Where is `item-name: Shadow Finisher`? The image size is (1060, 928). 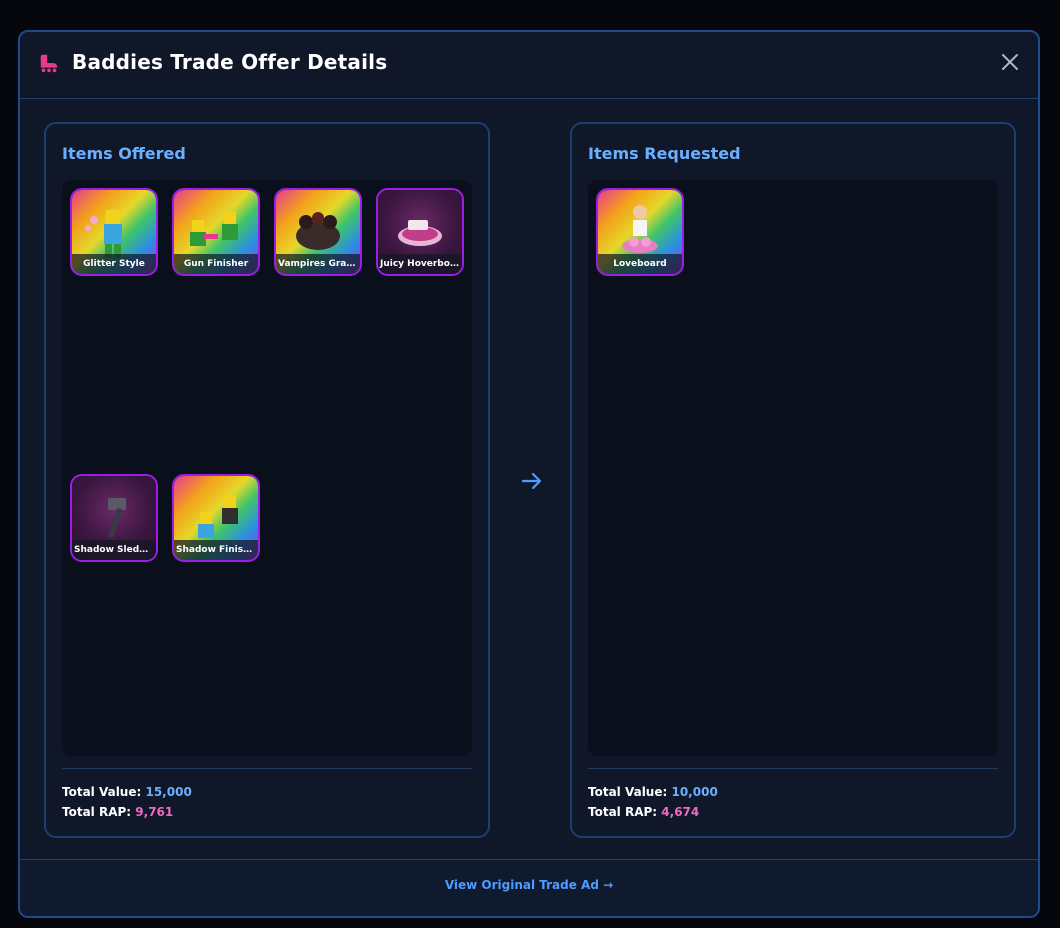 item-name: Shadow Finisher is located at coordinates (216, 550).